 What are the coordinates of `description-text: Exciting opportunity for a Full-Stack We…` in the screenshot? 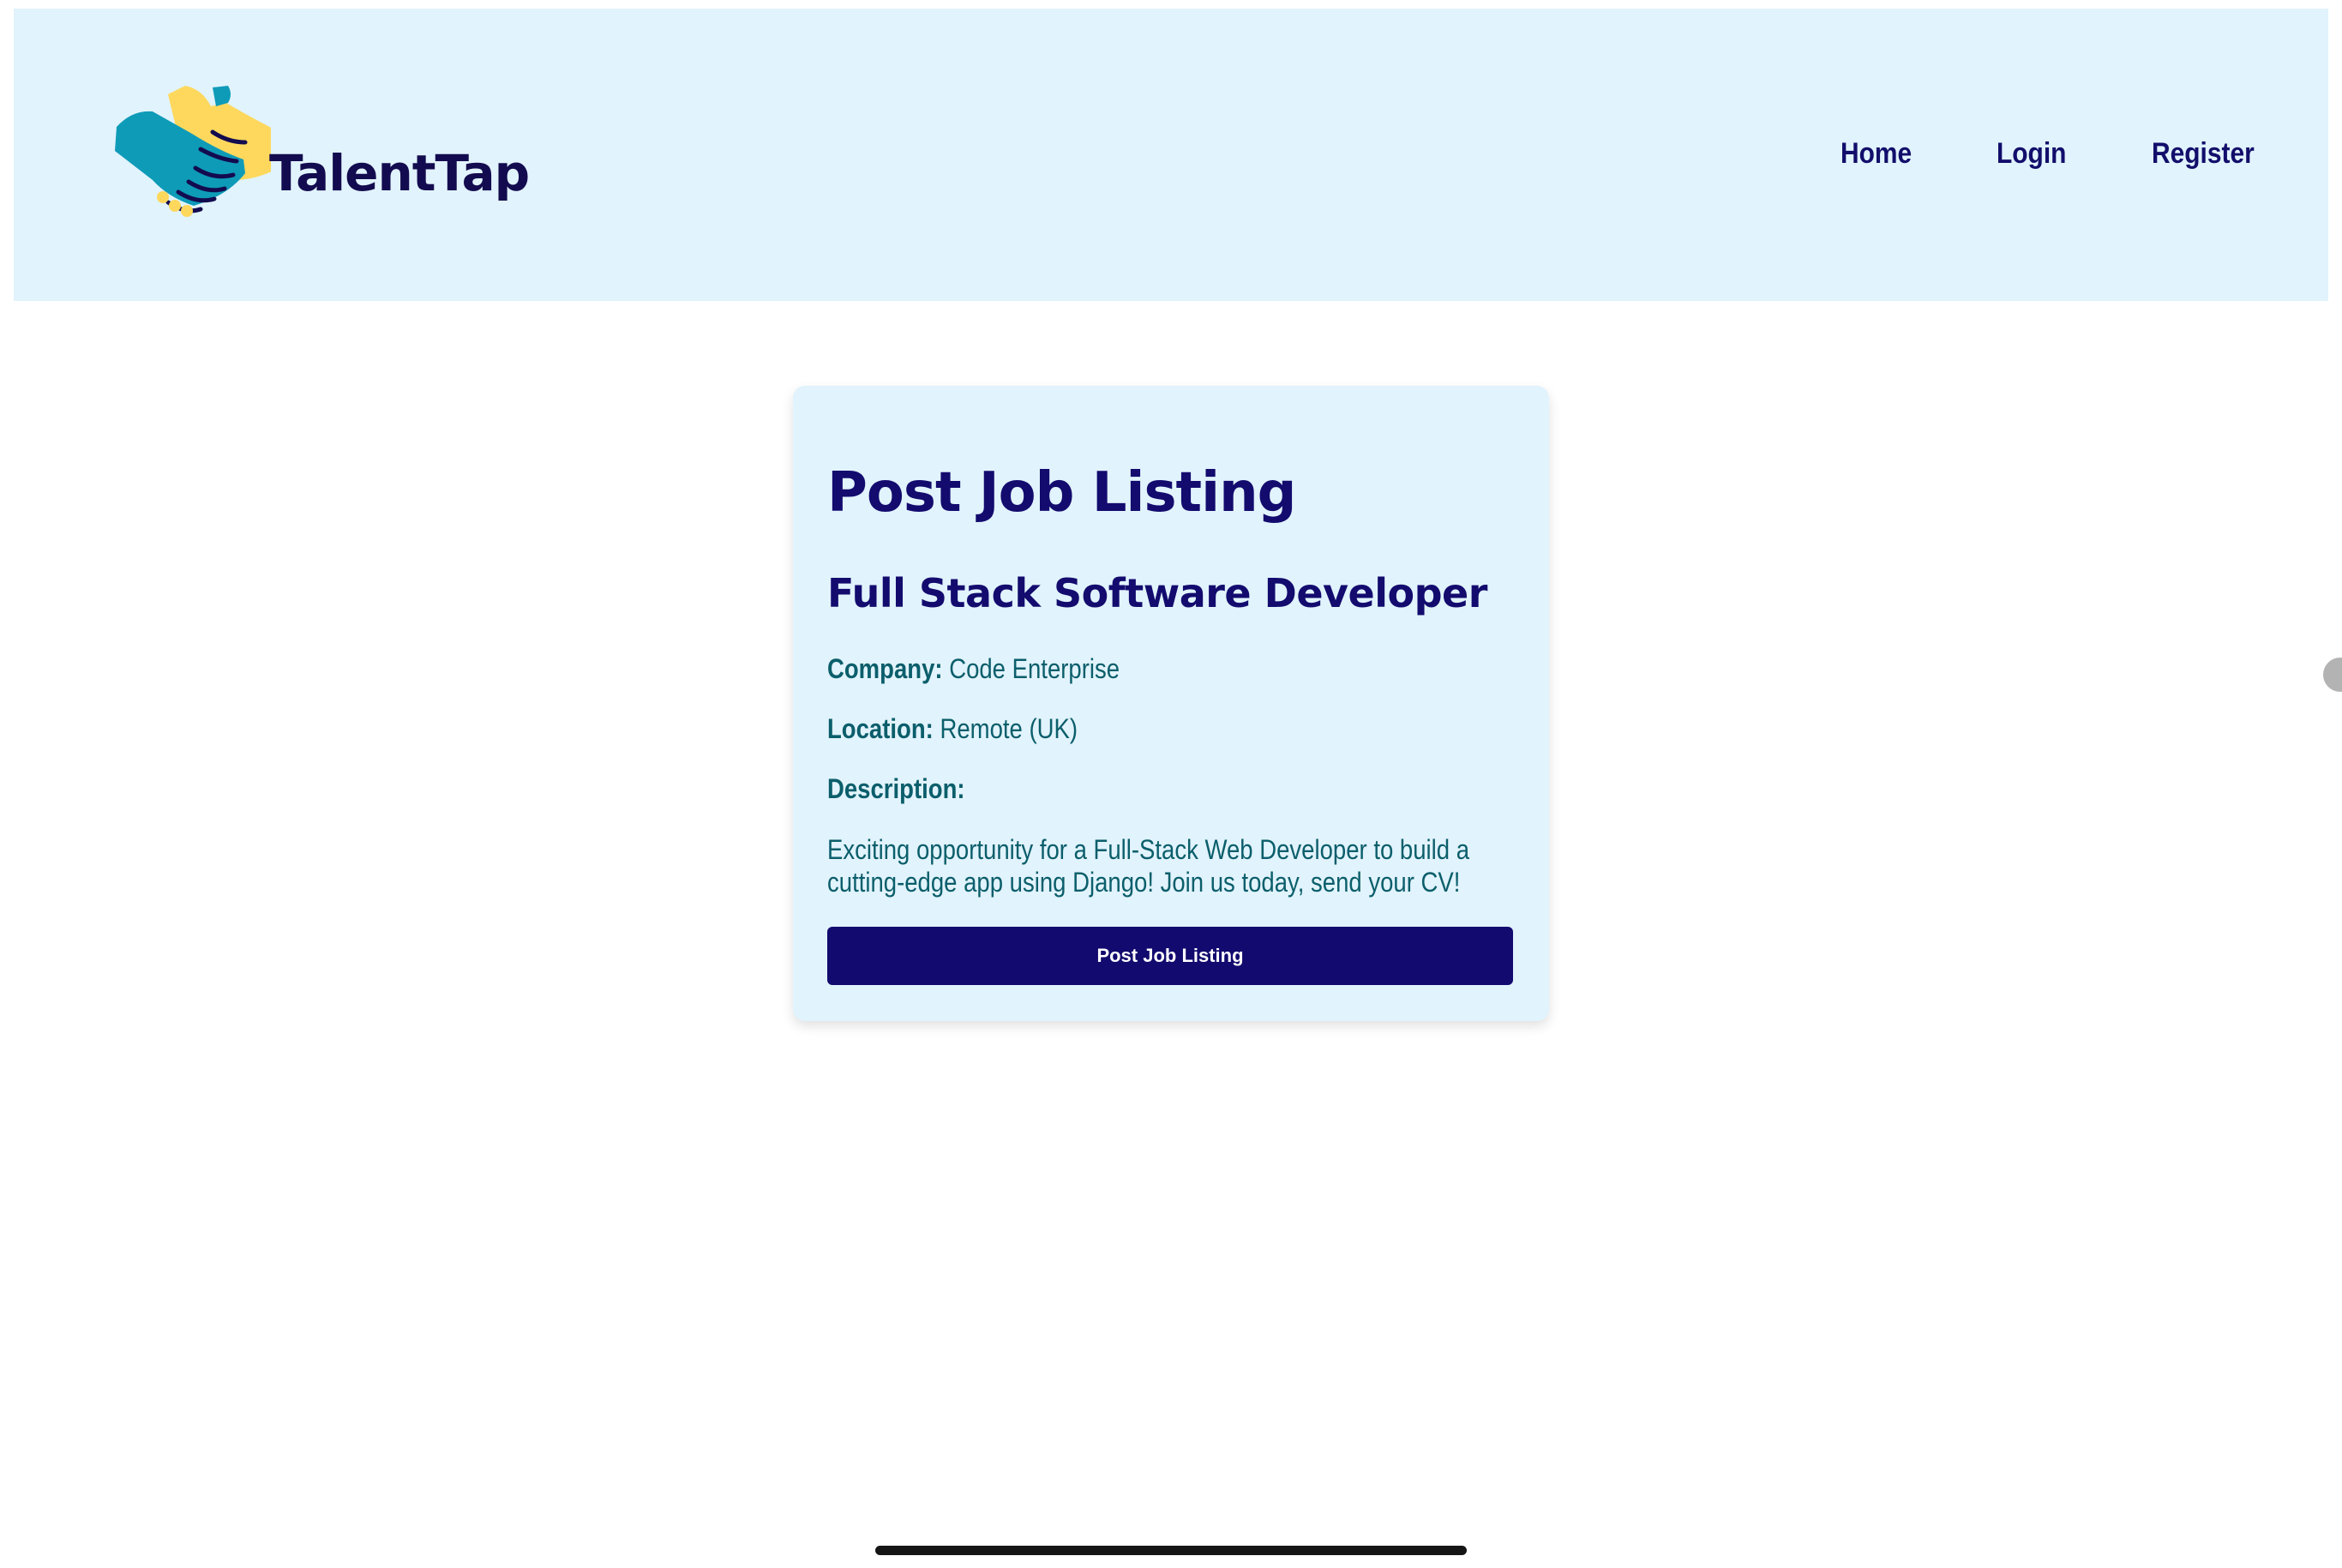 It's located at (1148, 866).